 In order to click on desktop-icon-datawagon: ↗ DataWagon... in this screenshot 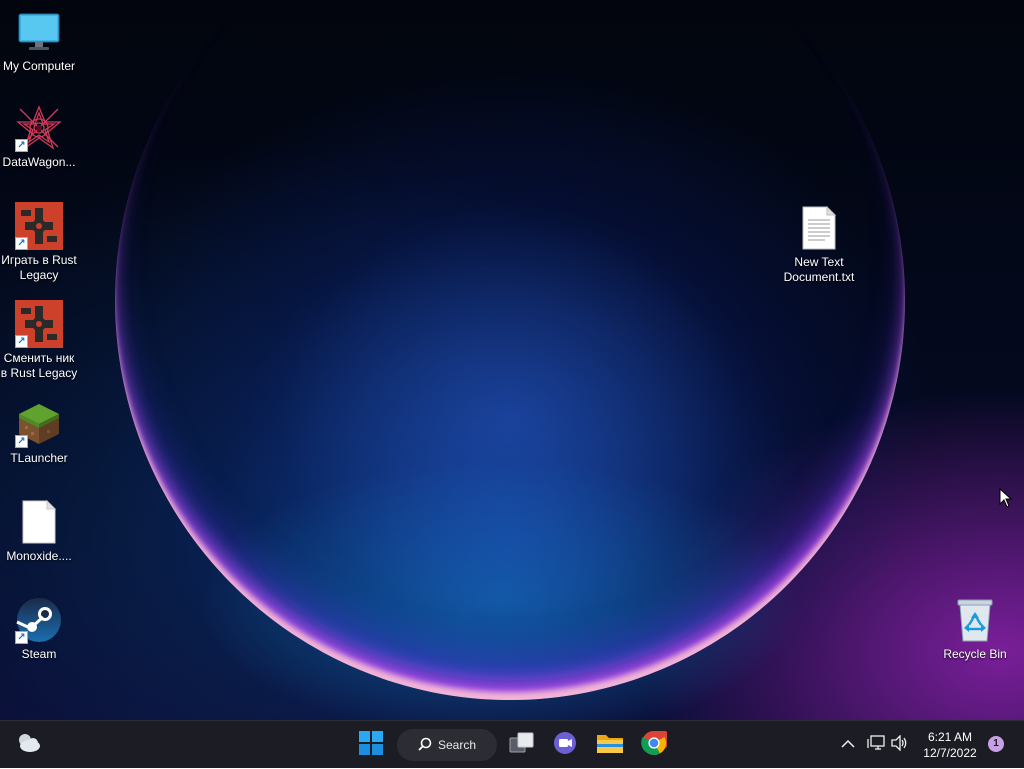, I will do `click(39, 137)`.